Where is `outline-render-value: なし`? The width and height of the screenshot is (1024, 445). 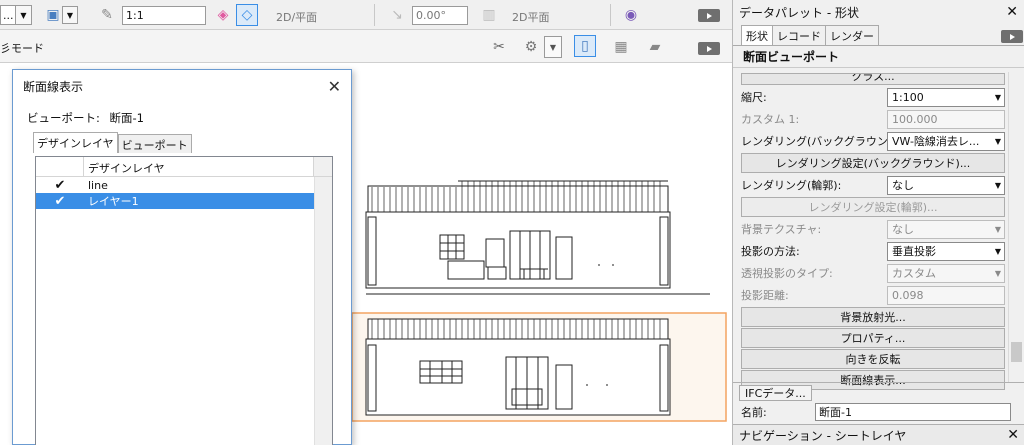
outline-render-value: なし is located at coordinates (903, 185).